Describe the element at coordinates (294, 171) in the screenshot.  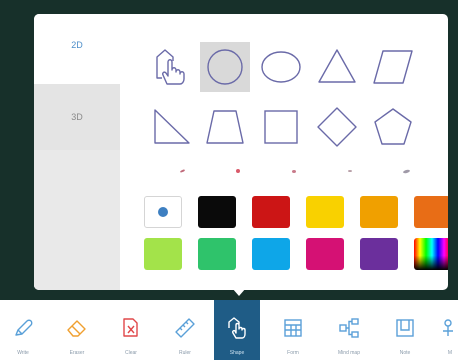
I see `line-width-medium` at that location.